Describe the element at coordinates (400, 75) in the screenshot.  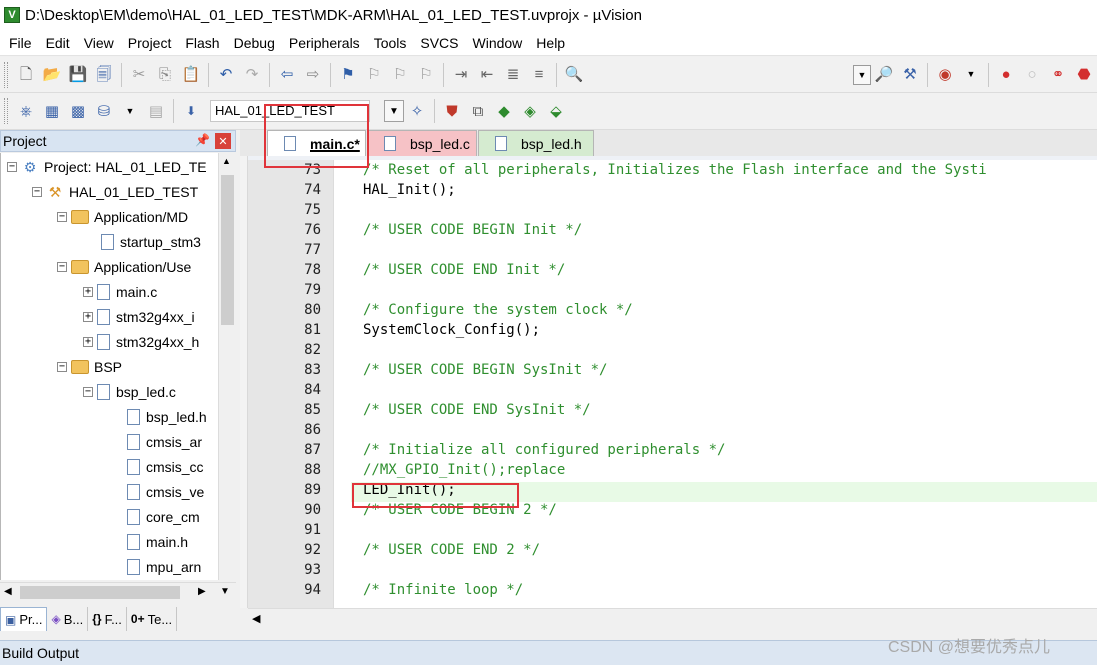
I see `next-bookmark-icon: ⚐` at that location.